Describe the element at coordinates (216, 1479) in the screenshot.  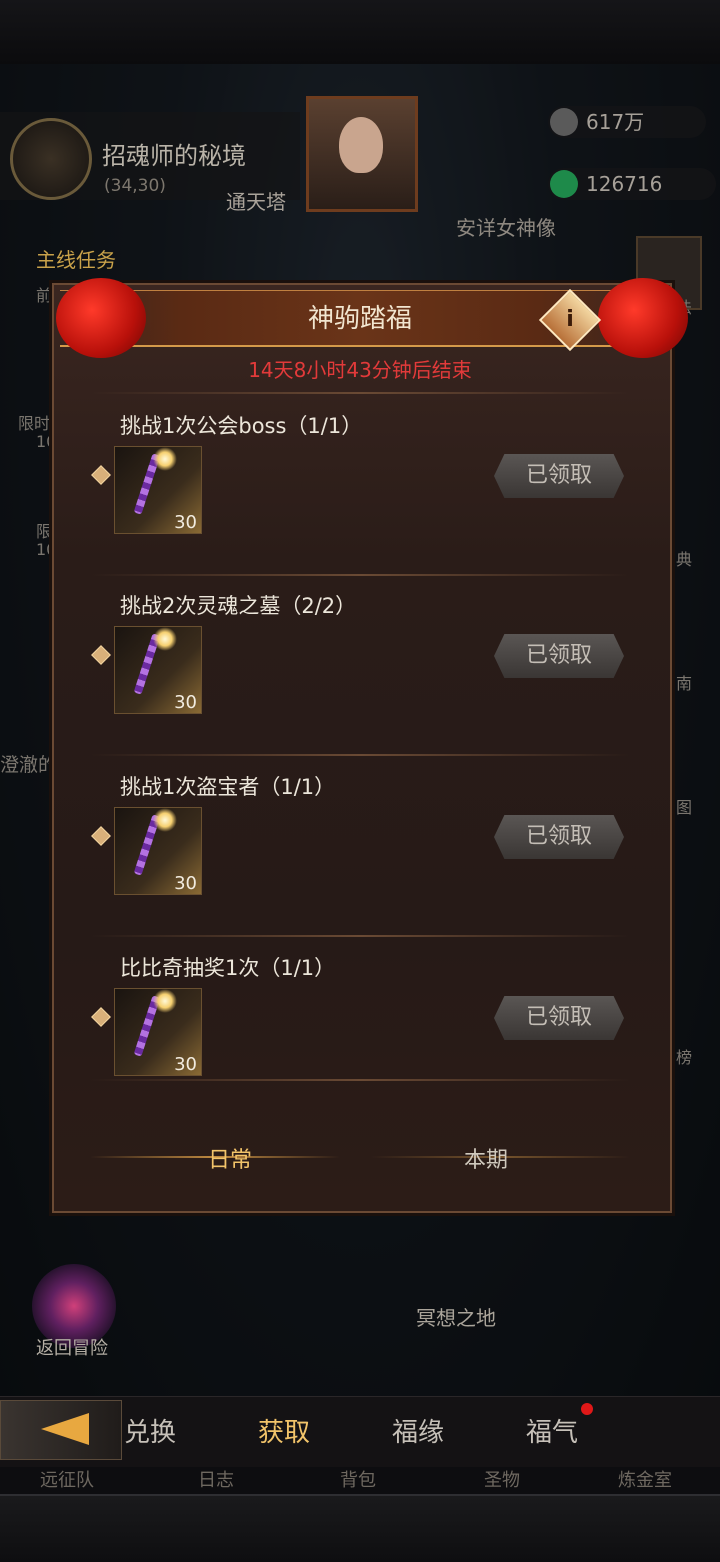
I see `nav-journal: 日志` at that location.